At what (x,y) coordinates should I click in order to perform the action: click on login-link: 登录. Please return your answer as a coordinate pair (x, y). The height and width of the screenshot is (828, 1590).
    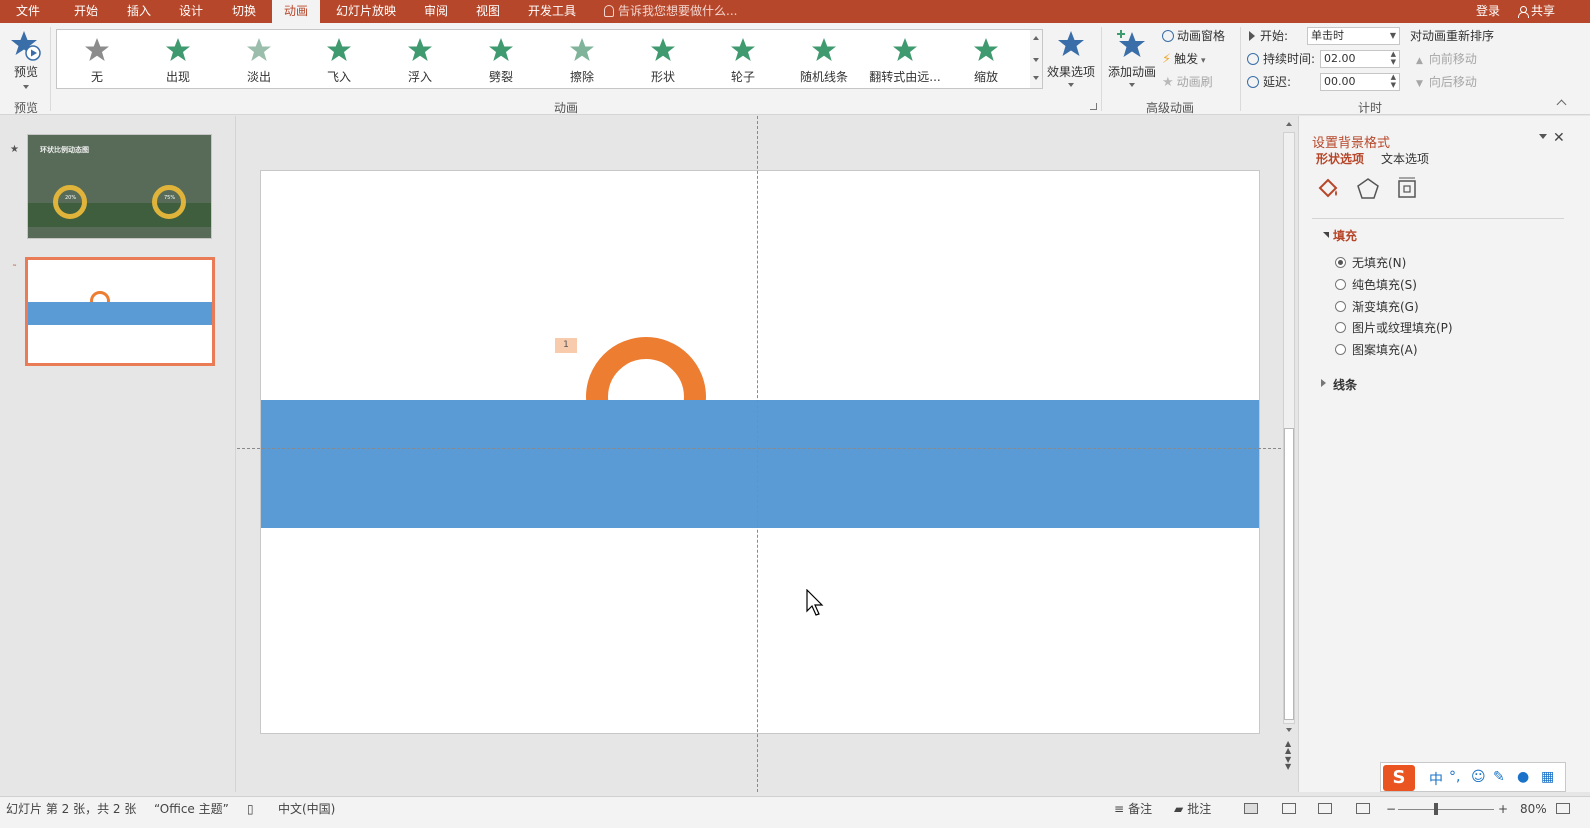
    Looking at the image, I should click on (1488, 11).